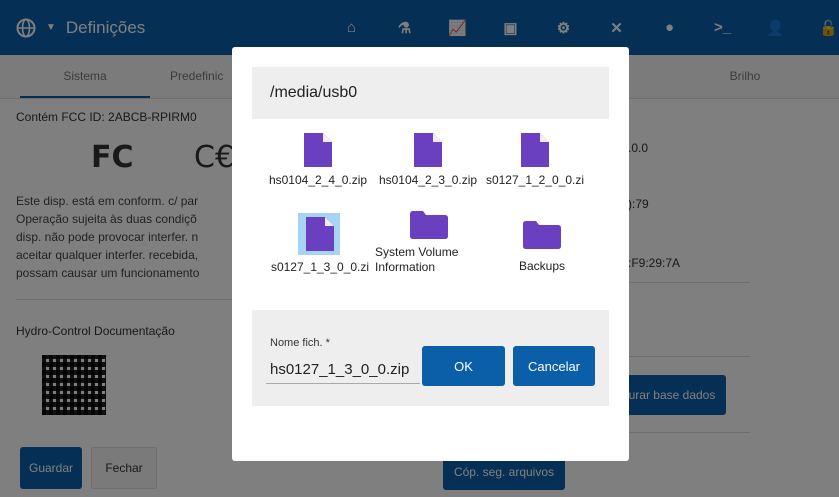 The width and height of the screenshot is (839, 497). I want to click on file-item: s0127_1_2_0_0.zi, so click(535, 160).